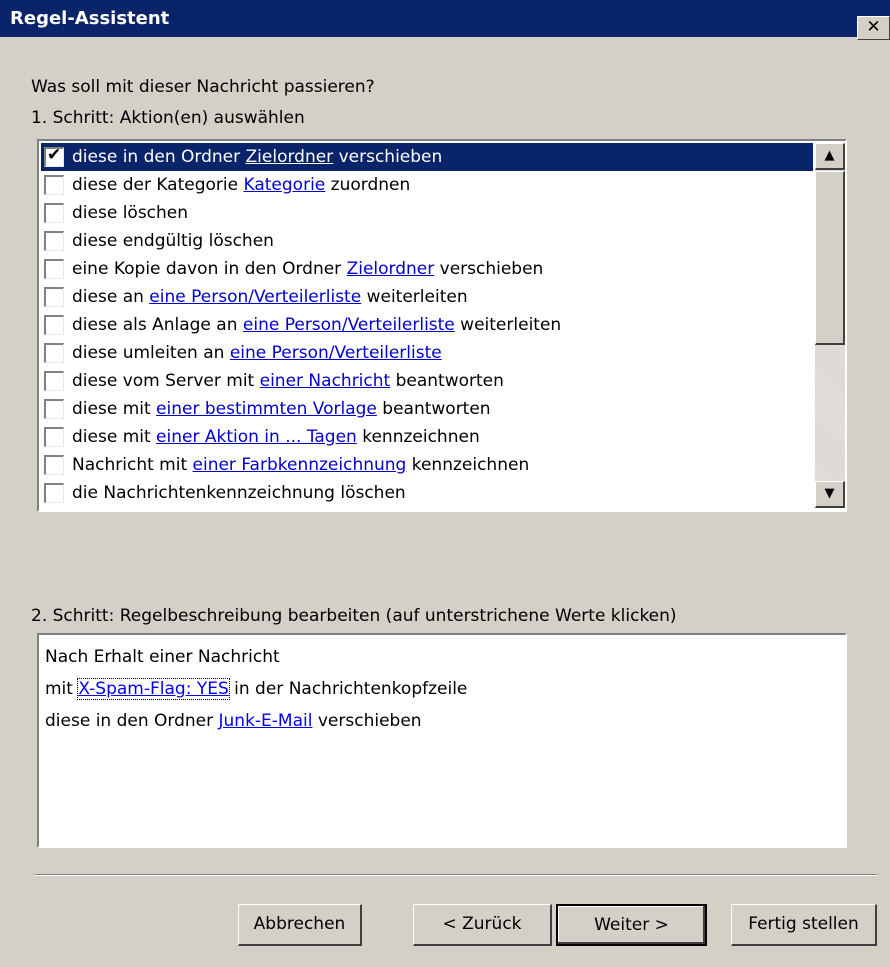  Describe the element at coordinates (168, 118) in the screenshot. I see `step1-label: 1. Schritt: Aktion(en) auswählen` at that location.